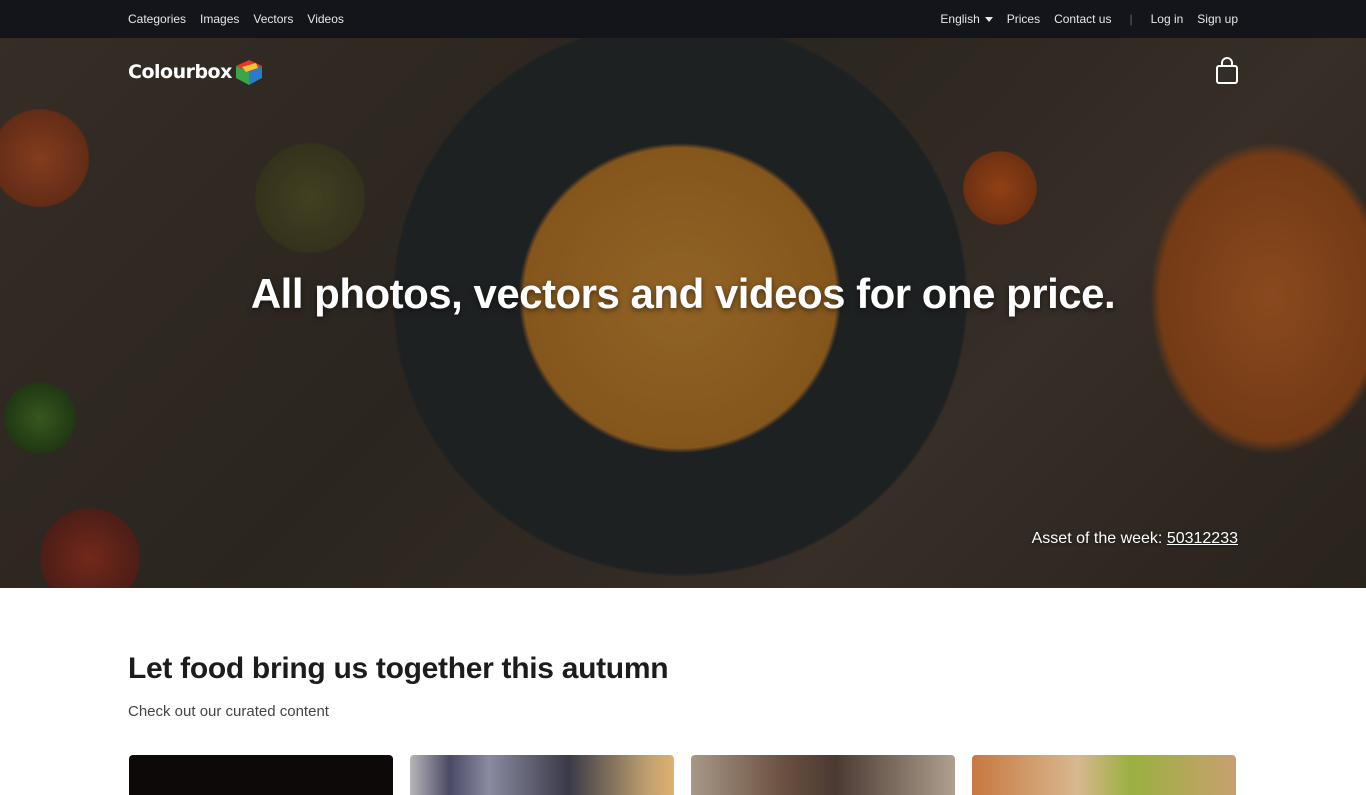 Image resolution: width=1366 pixels, height=795 pixels. I want to click on nav-prices: Prices, so click(1023, 19).